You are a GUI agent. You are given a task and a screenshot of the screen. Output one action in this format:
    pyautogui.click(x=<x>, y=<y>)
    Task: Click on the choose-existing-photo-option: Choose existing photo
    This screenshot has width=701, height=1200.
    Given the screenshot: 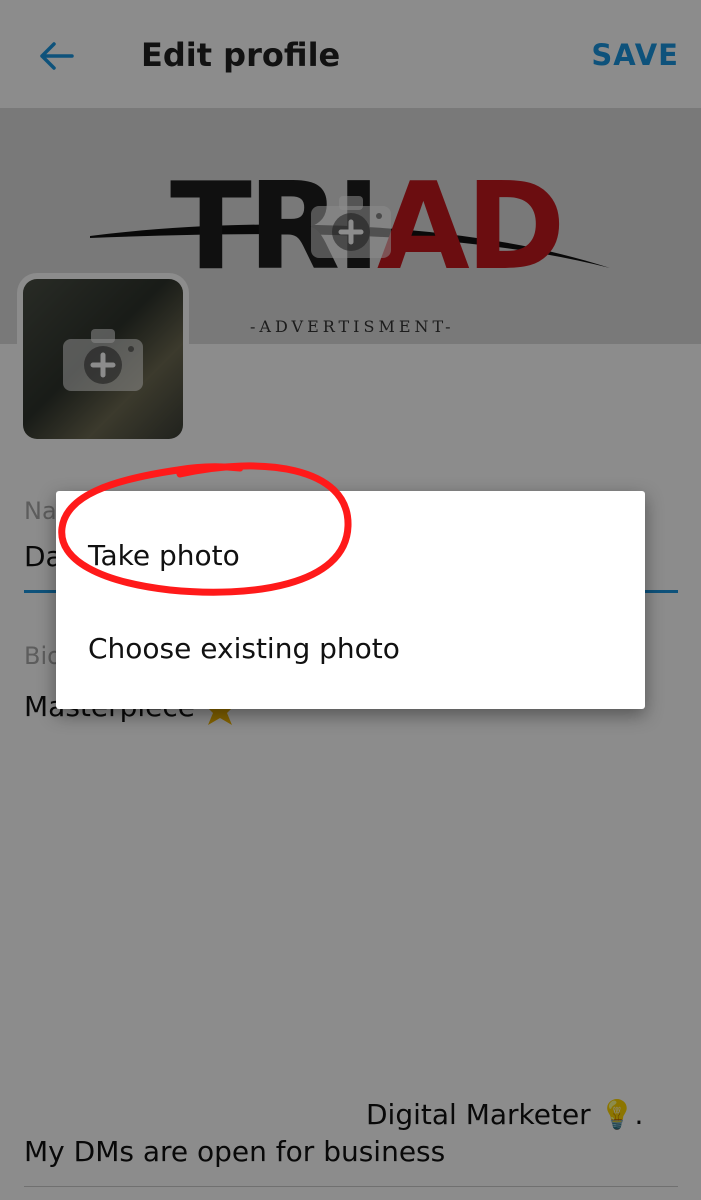 What is the action you would take?
    pyautogui.click(x=244, y=648)
    